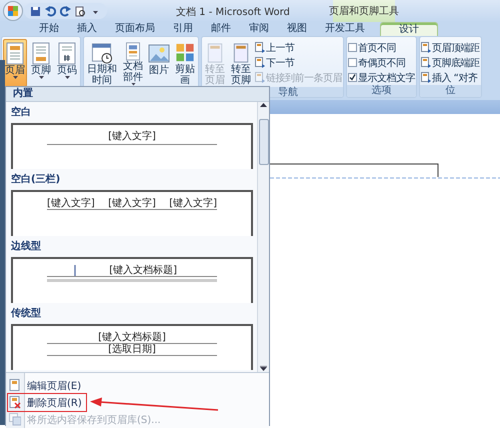  Describe the element at coordinates (36, 179) in the screenshot. I see `gallery-category: 空白(三栏)` at that location.